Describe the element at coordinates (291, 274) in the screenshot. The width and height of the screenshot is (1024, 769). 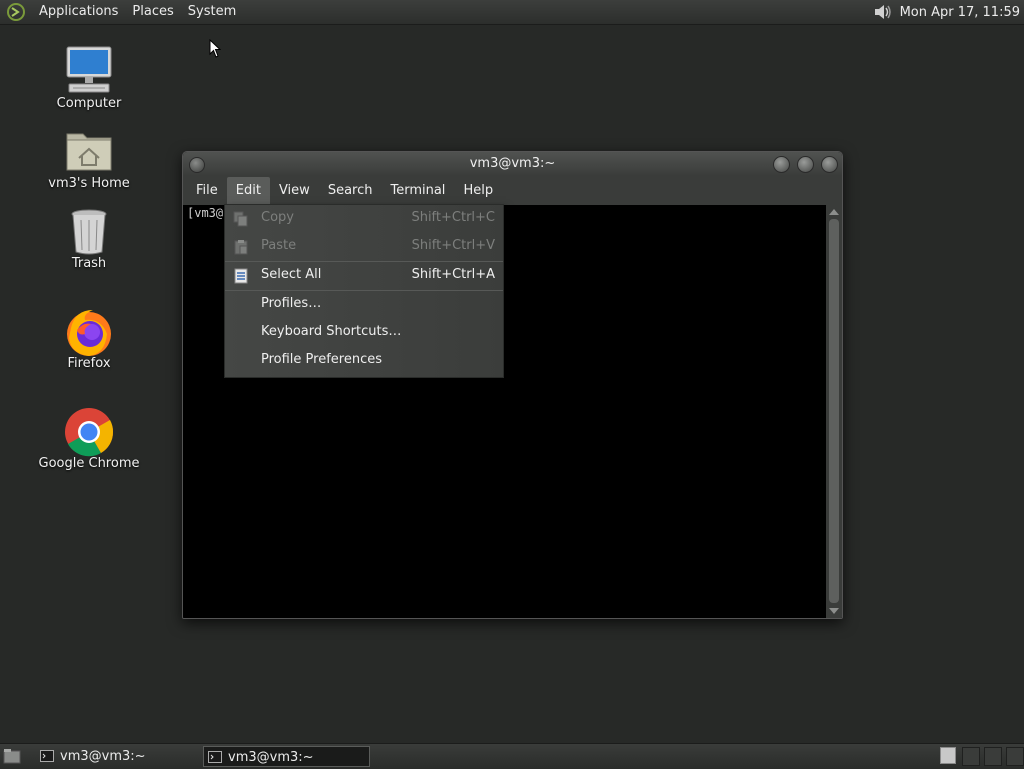
I see `menu-item-label: Select All` at that location.